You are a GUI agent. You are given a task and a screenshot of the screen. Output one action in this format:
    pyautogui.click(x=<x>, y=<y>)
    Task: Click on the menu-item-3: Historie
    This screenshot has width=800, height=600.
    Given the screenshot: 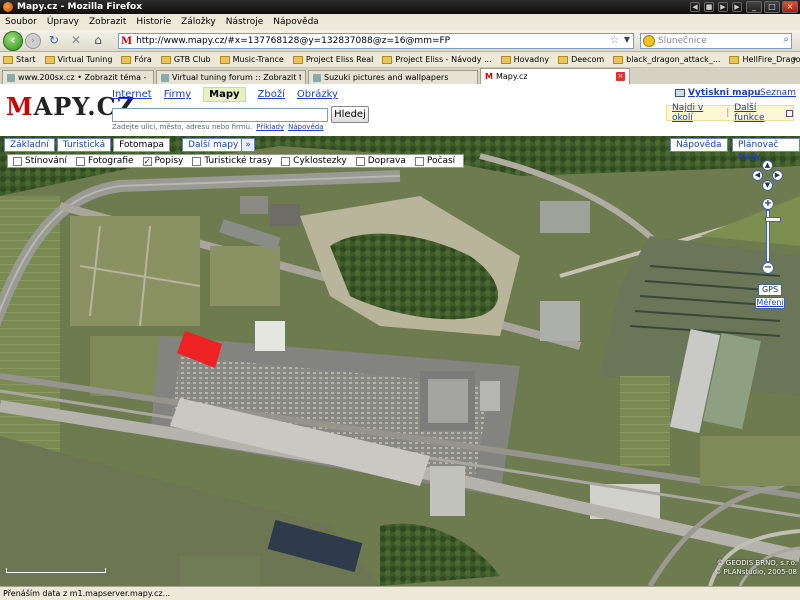 What is the action you would take?
    pyautogui.click(x=153, y=22)
    